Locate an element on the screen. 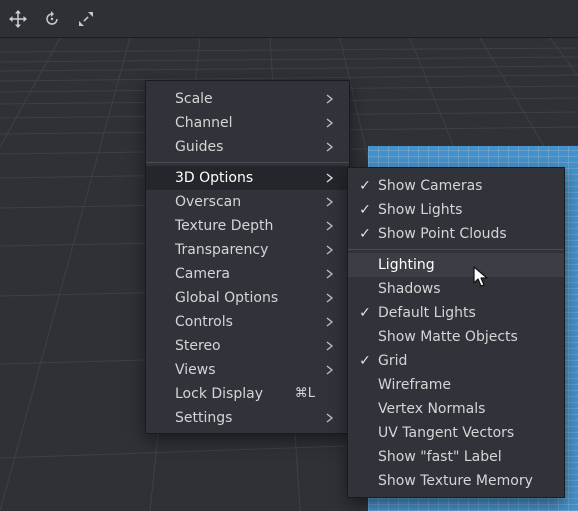 This screenshot has width=578, height=511. submenu-item-default-lights: ✓ Default Lights is located at coordinates (456, 313).